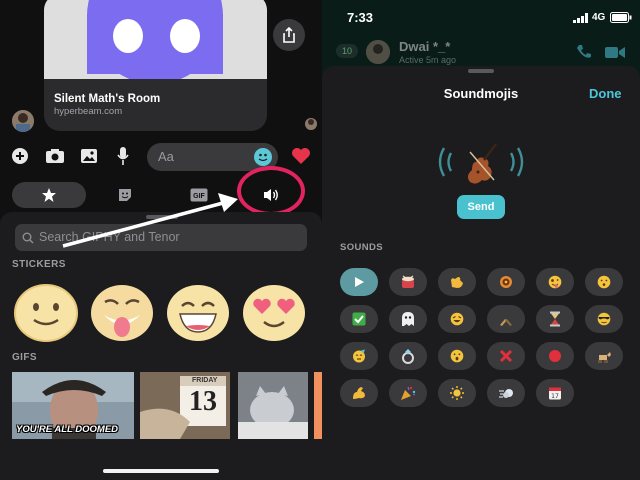  What do you see at coordinates (359, 319) in the screenshot?
I see `sound-check` at bounding box center [359, 319].